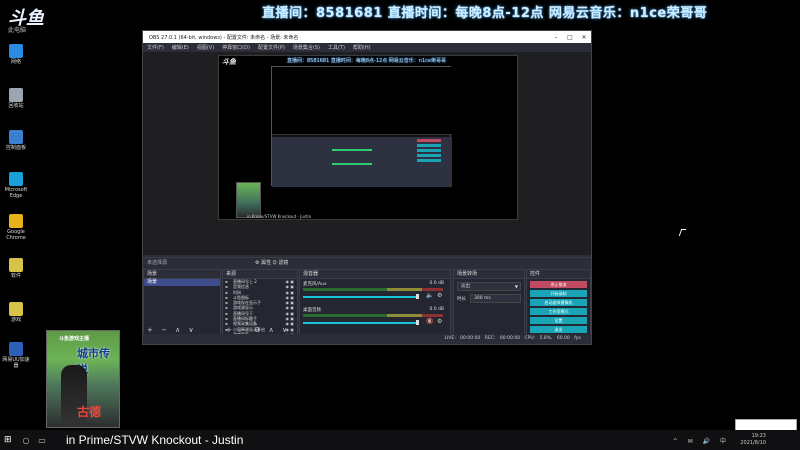 The image size is (800, 450). What do you see at coordinates (558, 293) in the screenshot?
I see `start-recording-button: 开始录制` at bounding box center [558, 293].